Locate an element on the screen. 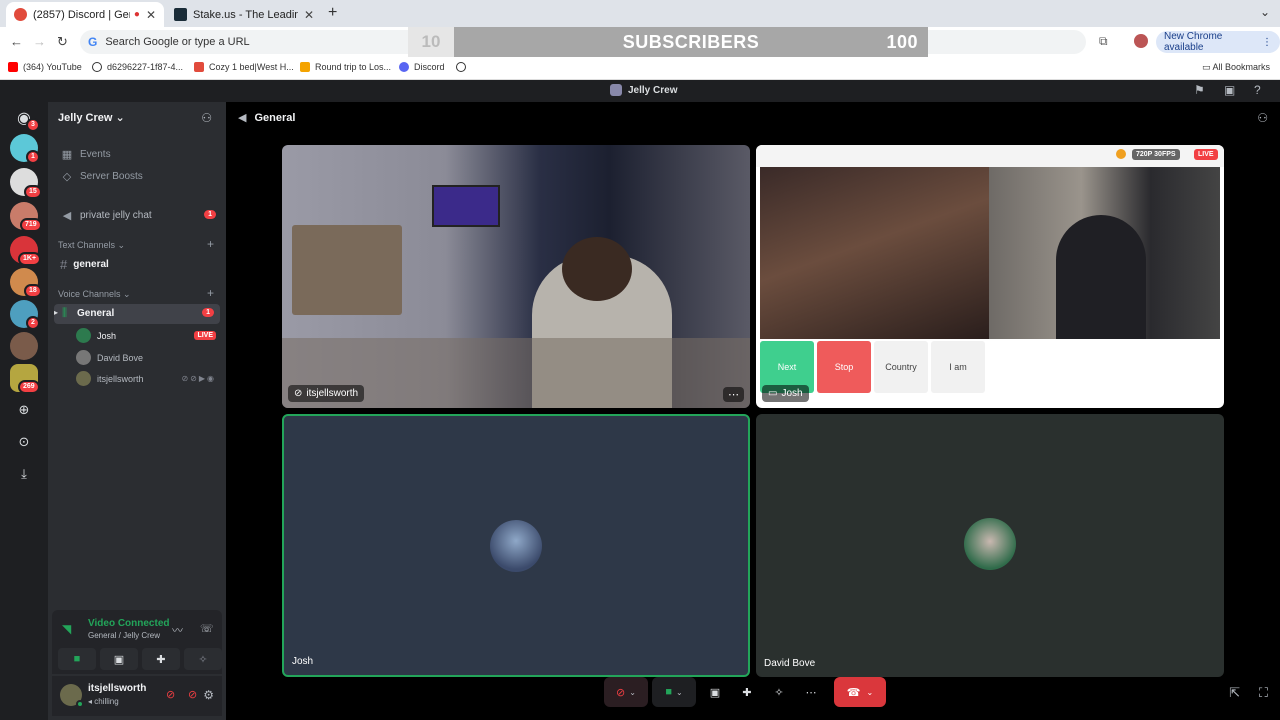  tile-label-text: itsjellsworth is located at coordinates (332, 393).